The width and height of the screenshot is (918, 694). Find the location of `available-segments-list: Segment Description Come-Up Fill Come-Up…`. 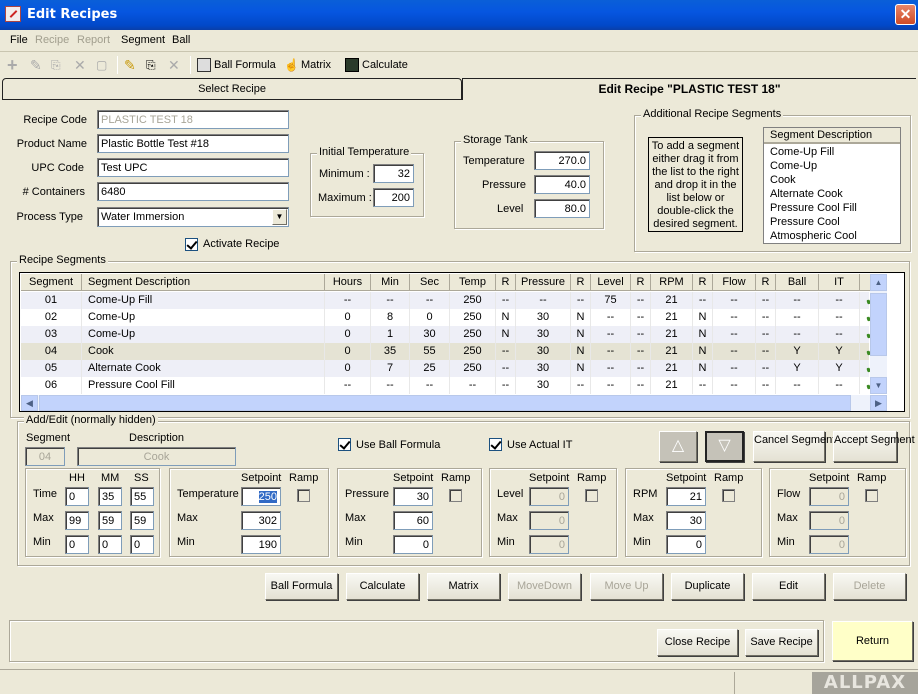

available-segments-list: Segment Description Come-Up Fill Come-Up… is located at coordinates (832, 185).